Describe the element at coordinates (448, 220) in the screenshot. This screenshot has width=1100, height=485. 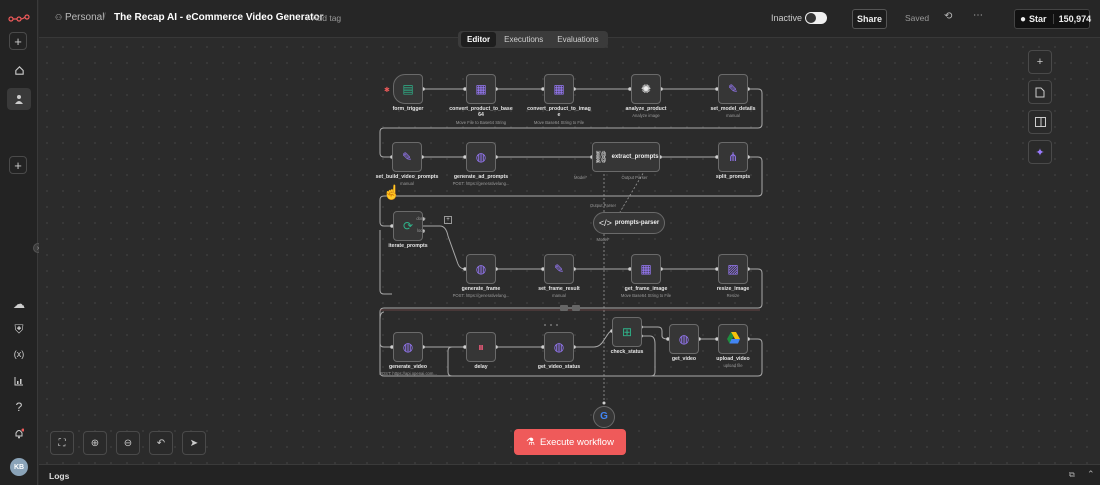
I see `add-connection-icon: +` at that location.